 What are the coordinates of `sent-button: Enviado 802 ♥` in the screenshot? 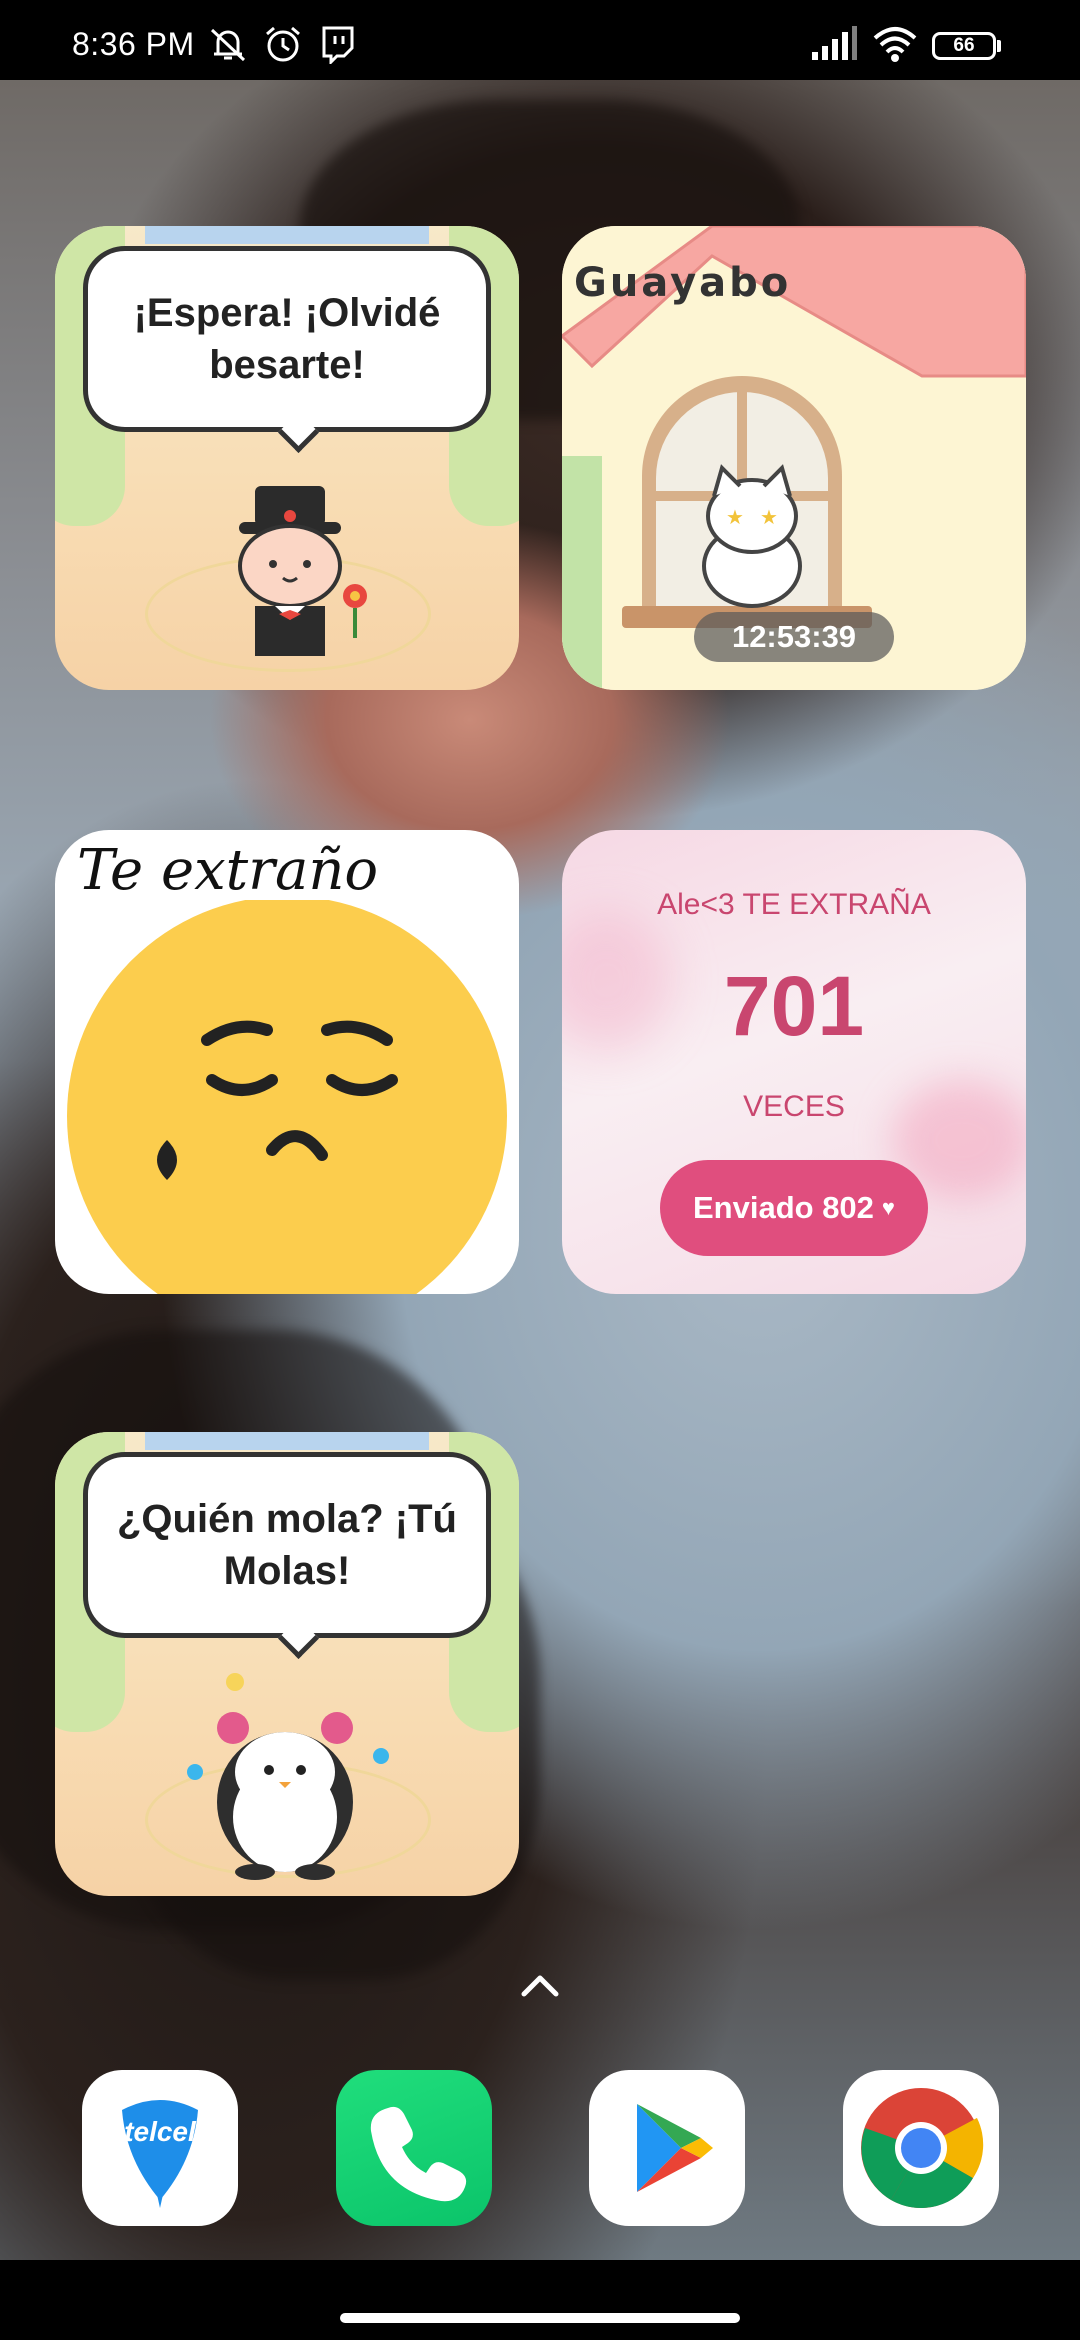 It's located at (794, 1208).